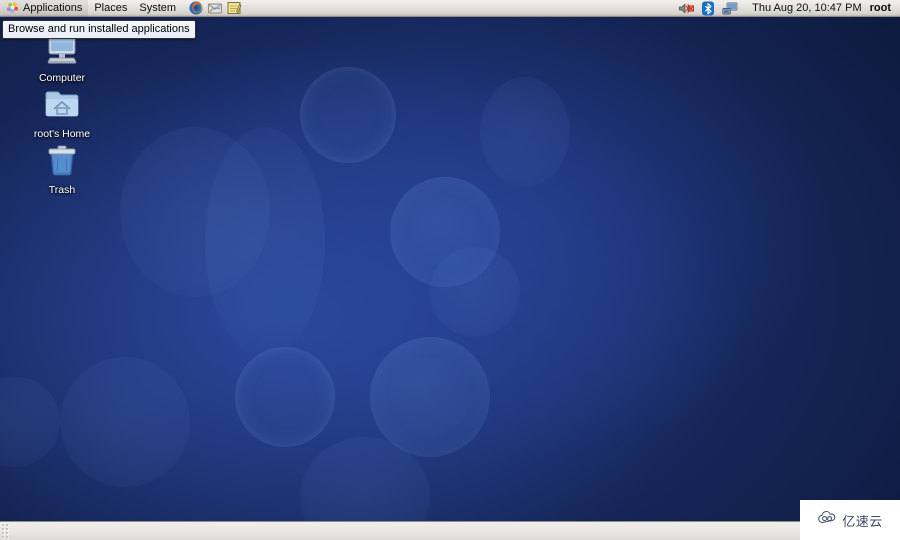  Describe the element at coordinates (730, 8) in the screenshot. I see `network-icon` at that location.